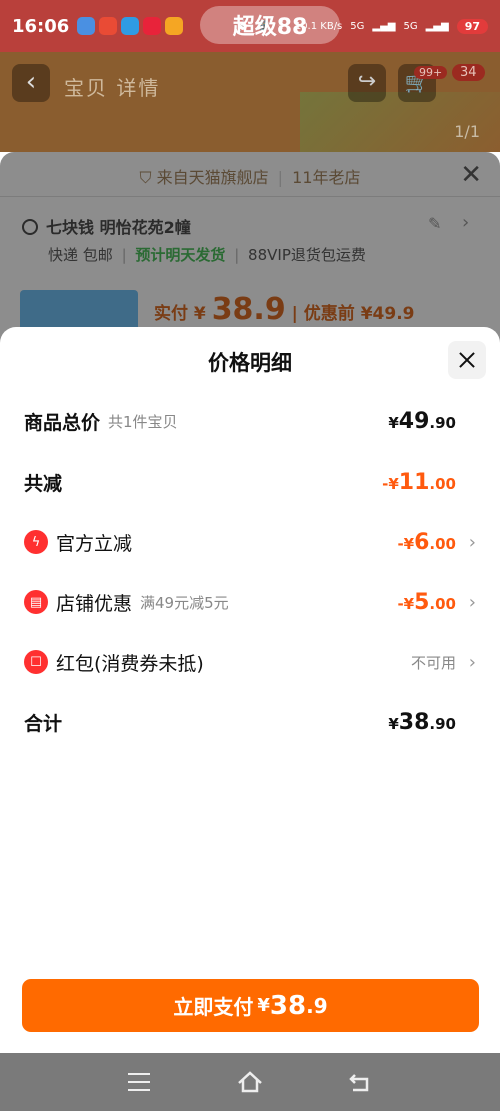  Describe the element at coordinates (36, 602) in the screenshot. I see `shop-icon: ▤` at that location.